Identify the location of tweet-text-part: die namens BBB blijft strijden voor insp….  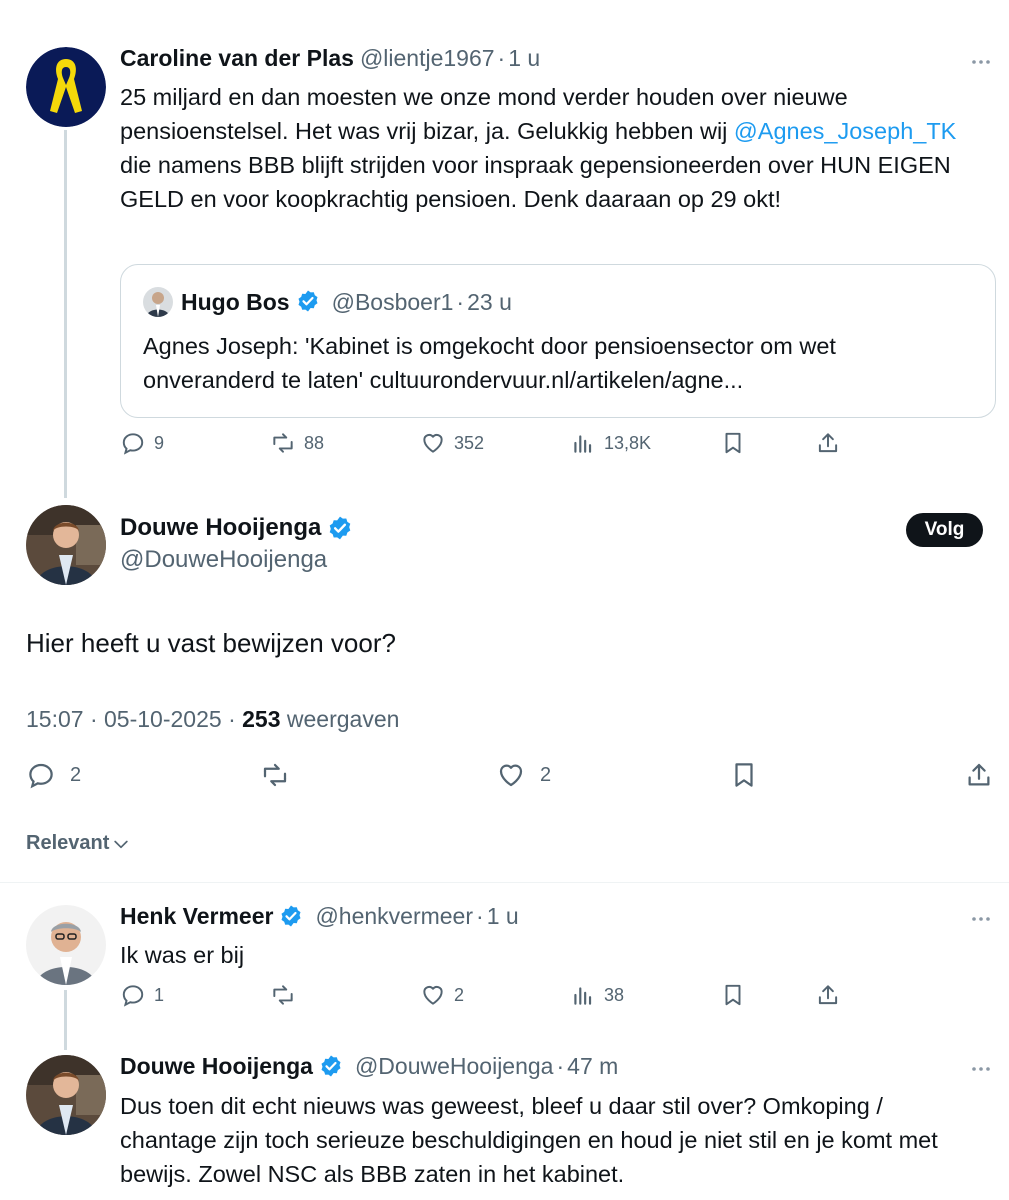
(535, 182).